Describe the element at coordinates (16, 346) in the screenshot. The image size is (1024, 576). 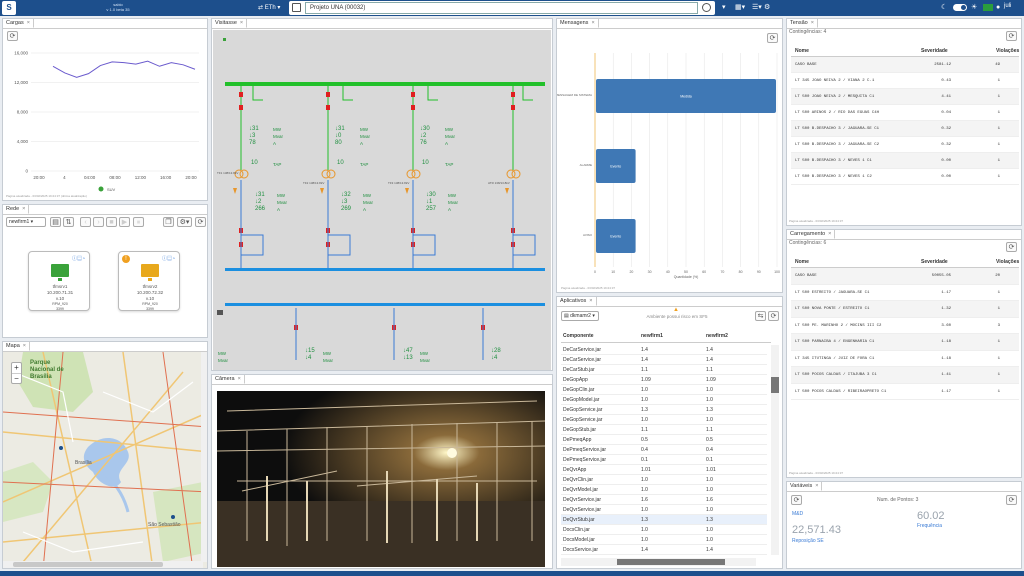
I see `tab-mapa: Mapa ×` at that location.